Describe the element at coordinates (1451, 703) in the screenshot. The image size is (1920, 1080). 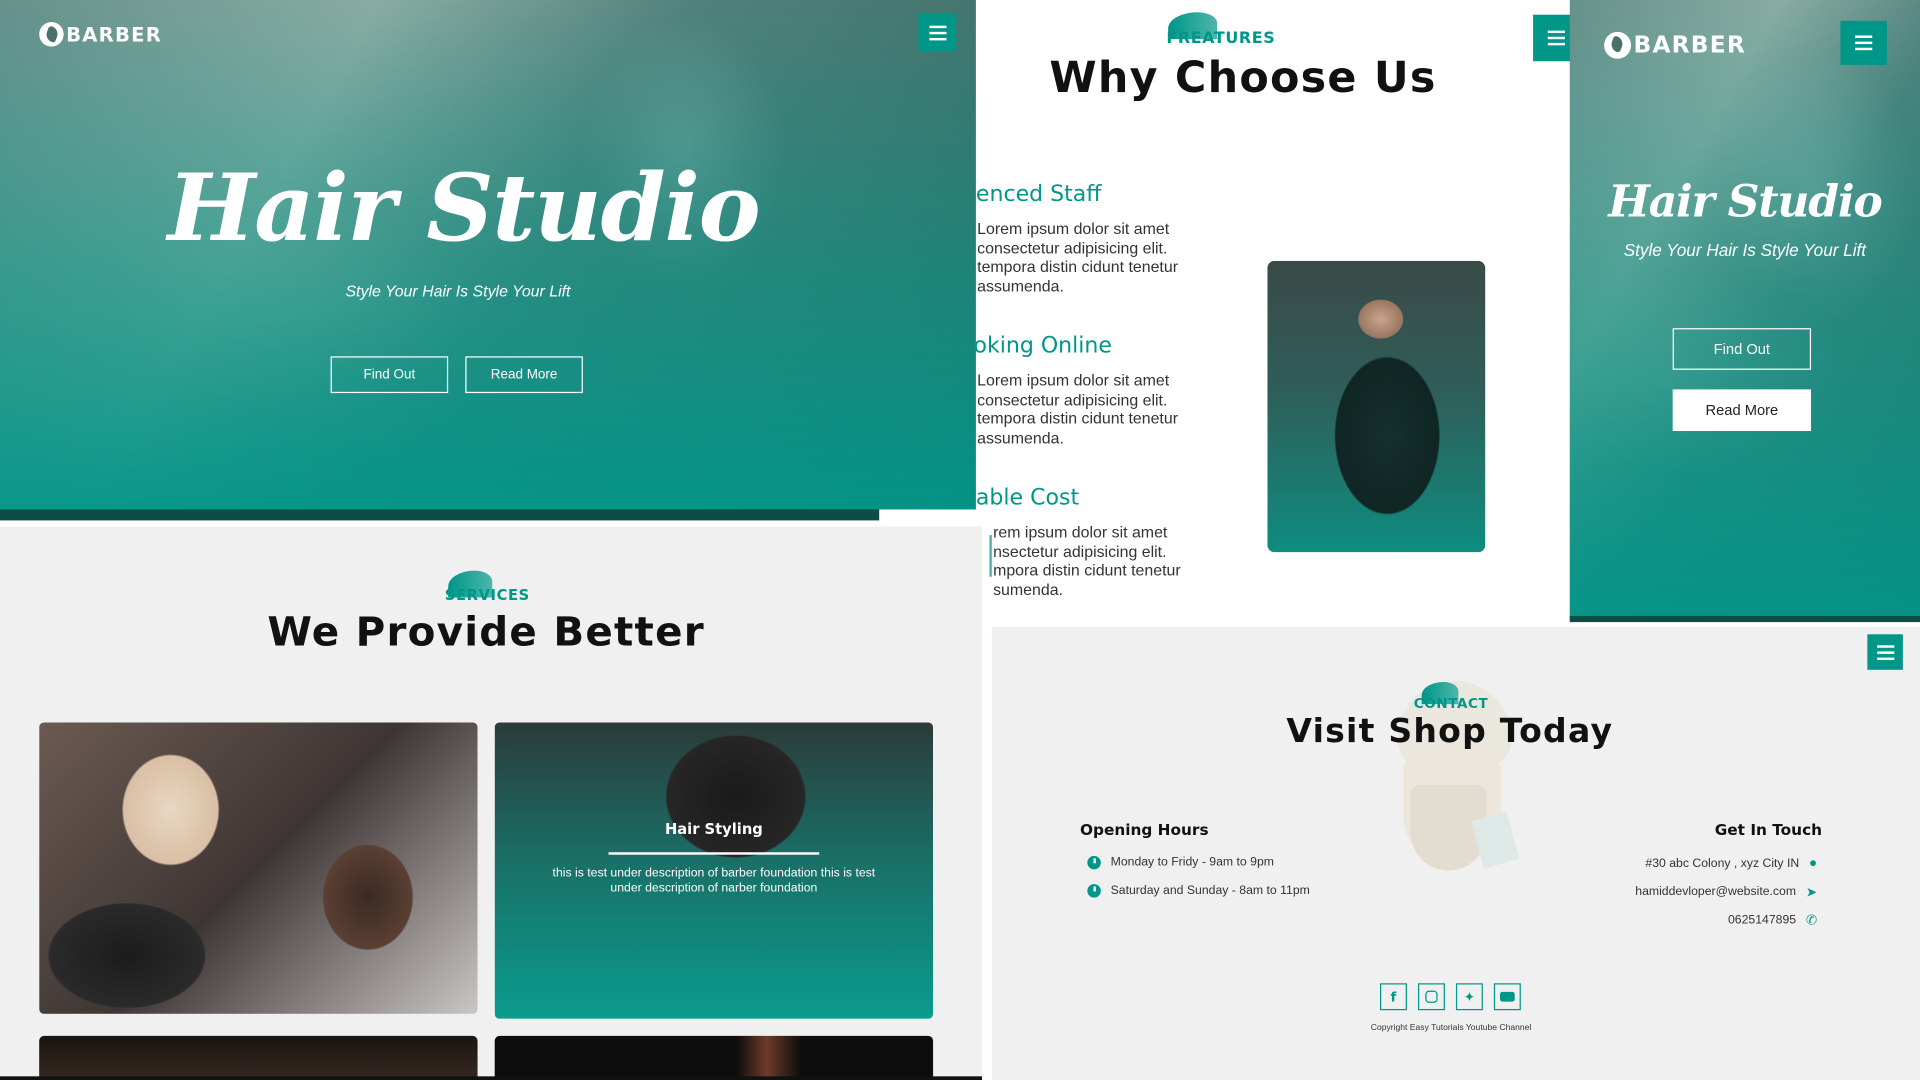
I see `contact-kicker: CONTACT` at that location.